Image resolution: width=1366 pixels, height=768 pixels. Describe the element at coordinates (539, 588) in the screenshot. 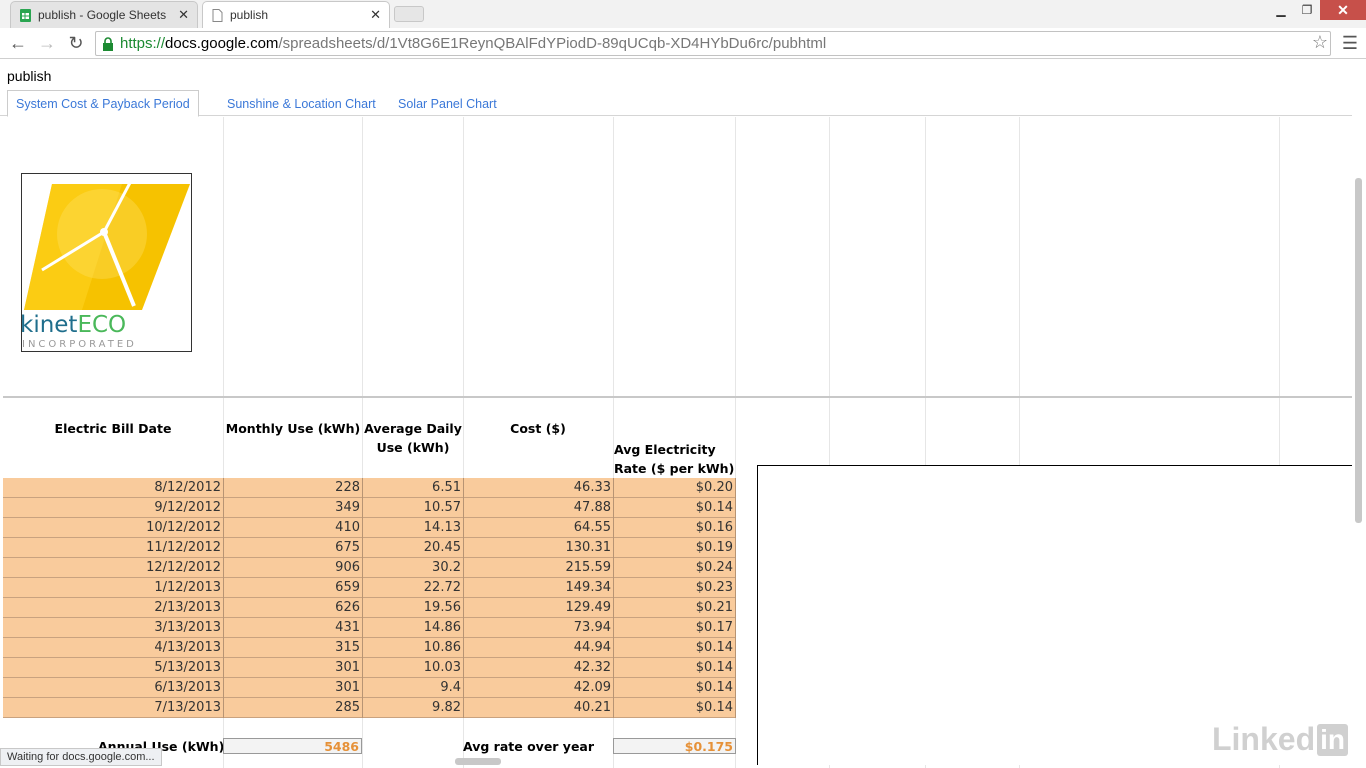

I see `cell-cost: 149.34` at that location.